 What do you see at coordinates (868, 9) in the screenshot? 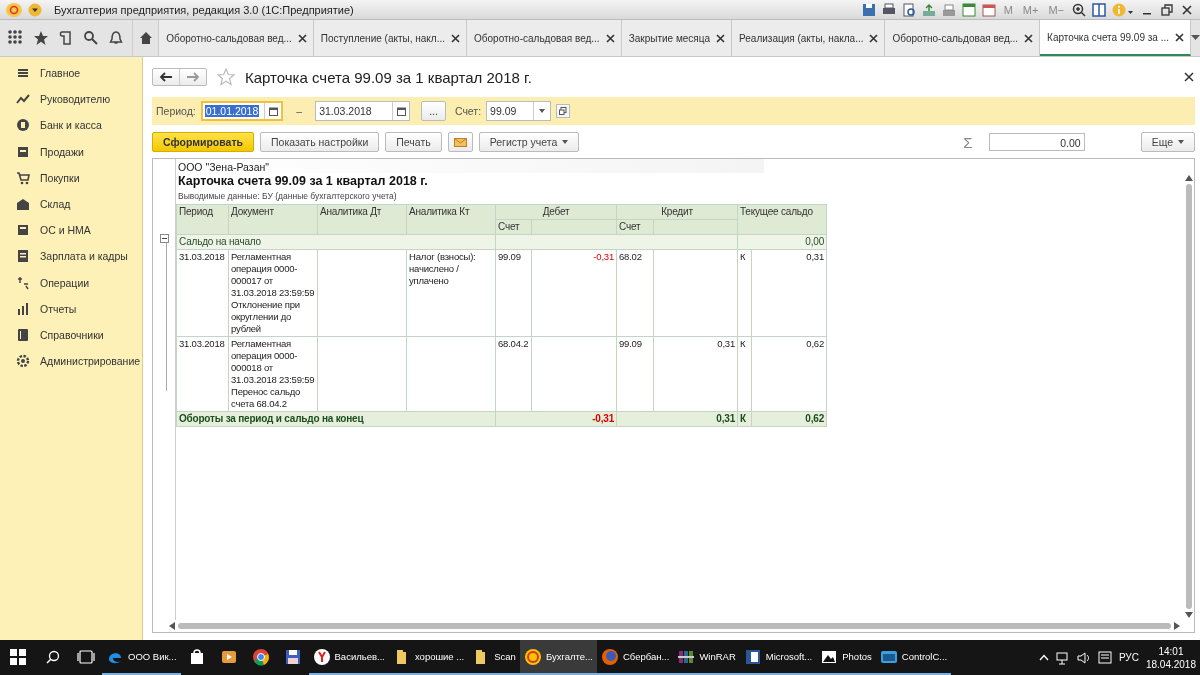
I see `save-icon` at bounding box center [868, 9].